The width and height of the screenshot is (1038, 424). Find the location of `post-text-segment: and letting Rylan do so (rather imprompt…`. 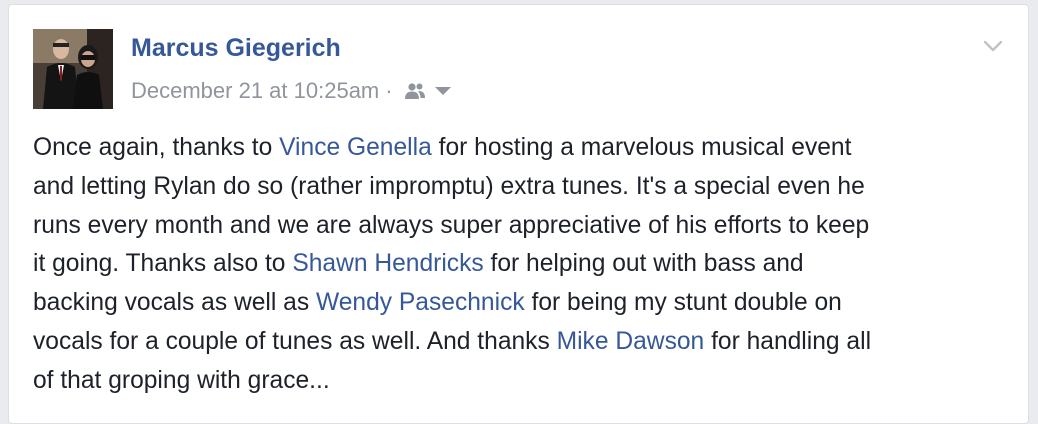

post-text-segment: and letting Rylan do so (rather imprompt… is located at coordinates (449, 186).